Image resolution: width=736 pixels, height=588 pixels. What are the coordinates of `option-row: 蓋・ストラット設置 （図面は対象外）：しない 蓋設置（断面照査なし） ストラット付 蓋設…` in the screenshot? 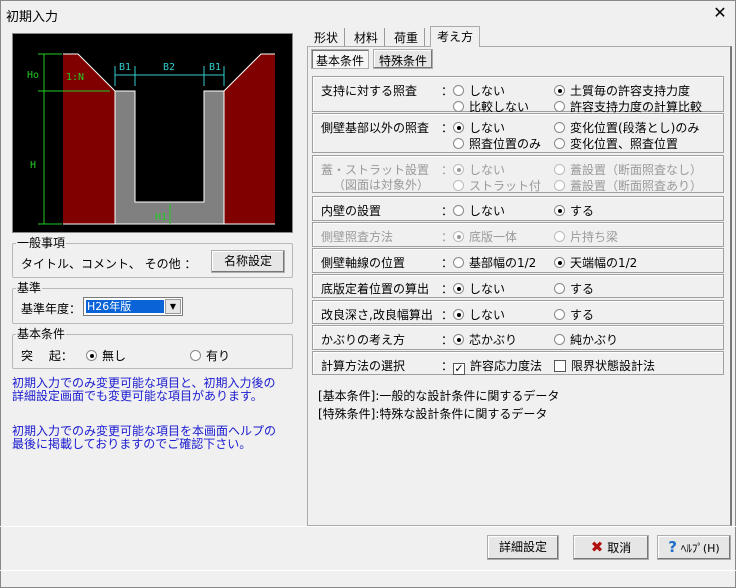 It's located at (518, 174).